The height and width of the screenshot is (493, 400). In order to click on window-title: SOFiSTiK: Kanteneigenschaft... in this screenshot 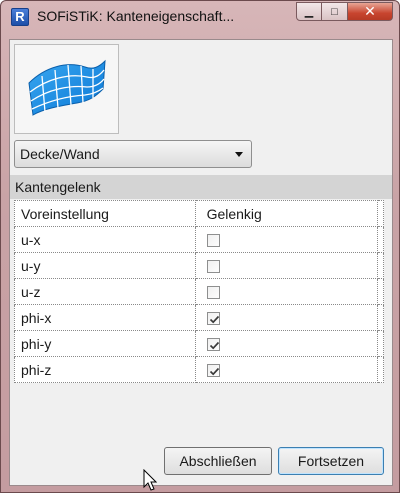, I will do `click(136, 16)`.